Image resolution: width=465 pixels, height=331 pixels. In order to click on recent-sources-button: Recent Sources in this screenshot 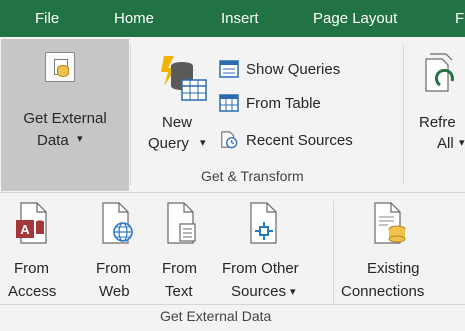, I will do `click(286, 140)`.